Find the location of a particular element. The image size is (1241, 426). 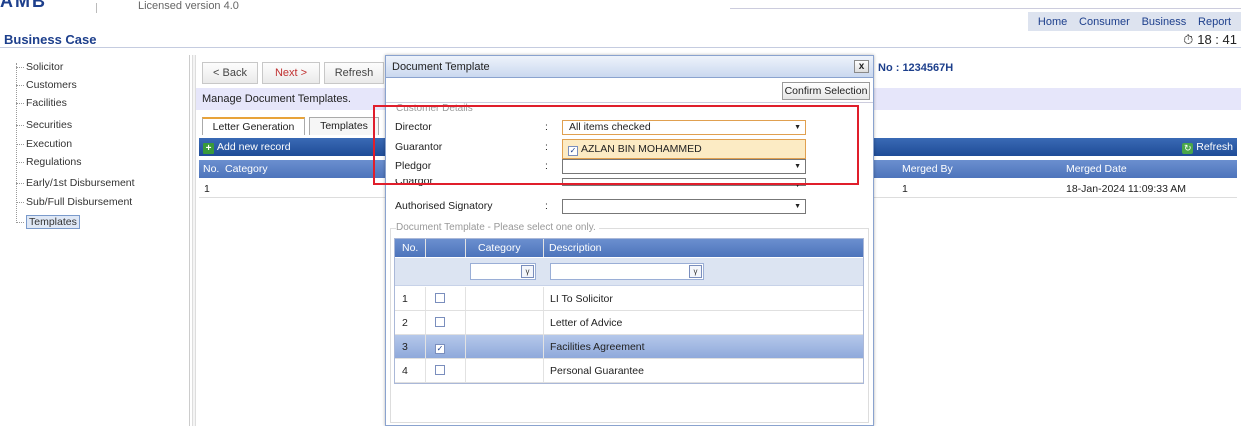

grid-refresh-button: ↻ Refresh is located at coordinates (1207, 147).